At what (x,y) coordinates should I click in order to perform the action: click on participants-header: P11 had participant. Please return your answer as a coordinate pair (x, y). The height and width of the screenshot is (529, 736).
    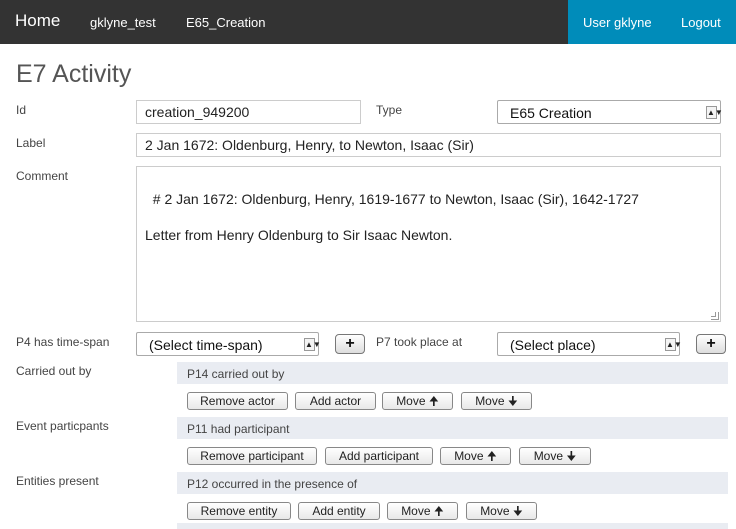
    Looking at the image, I should click on (452, 428).